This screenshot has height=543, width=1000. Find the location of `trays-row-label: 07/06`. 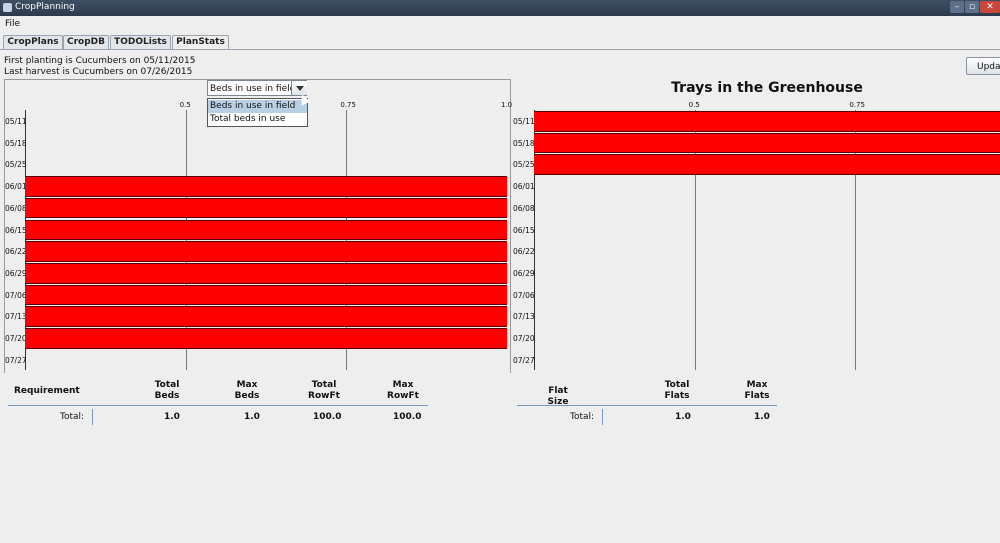

trays-row-label: 07/06 is located at coordinates (524, 295).